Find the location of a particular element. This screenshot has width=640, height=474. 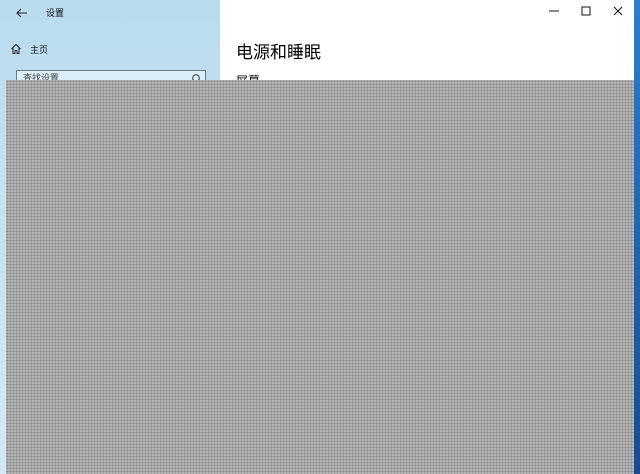

close-button is located at coordinates (618, 11).